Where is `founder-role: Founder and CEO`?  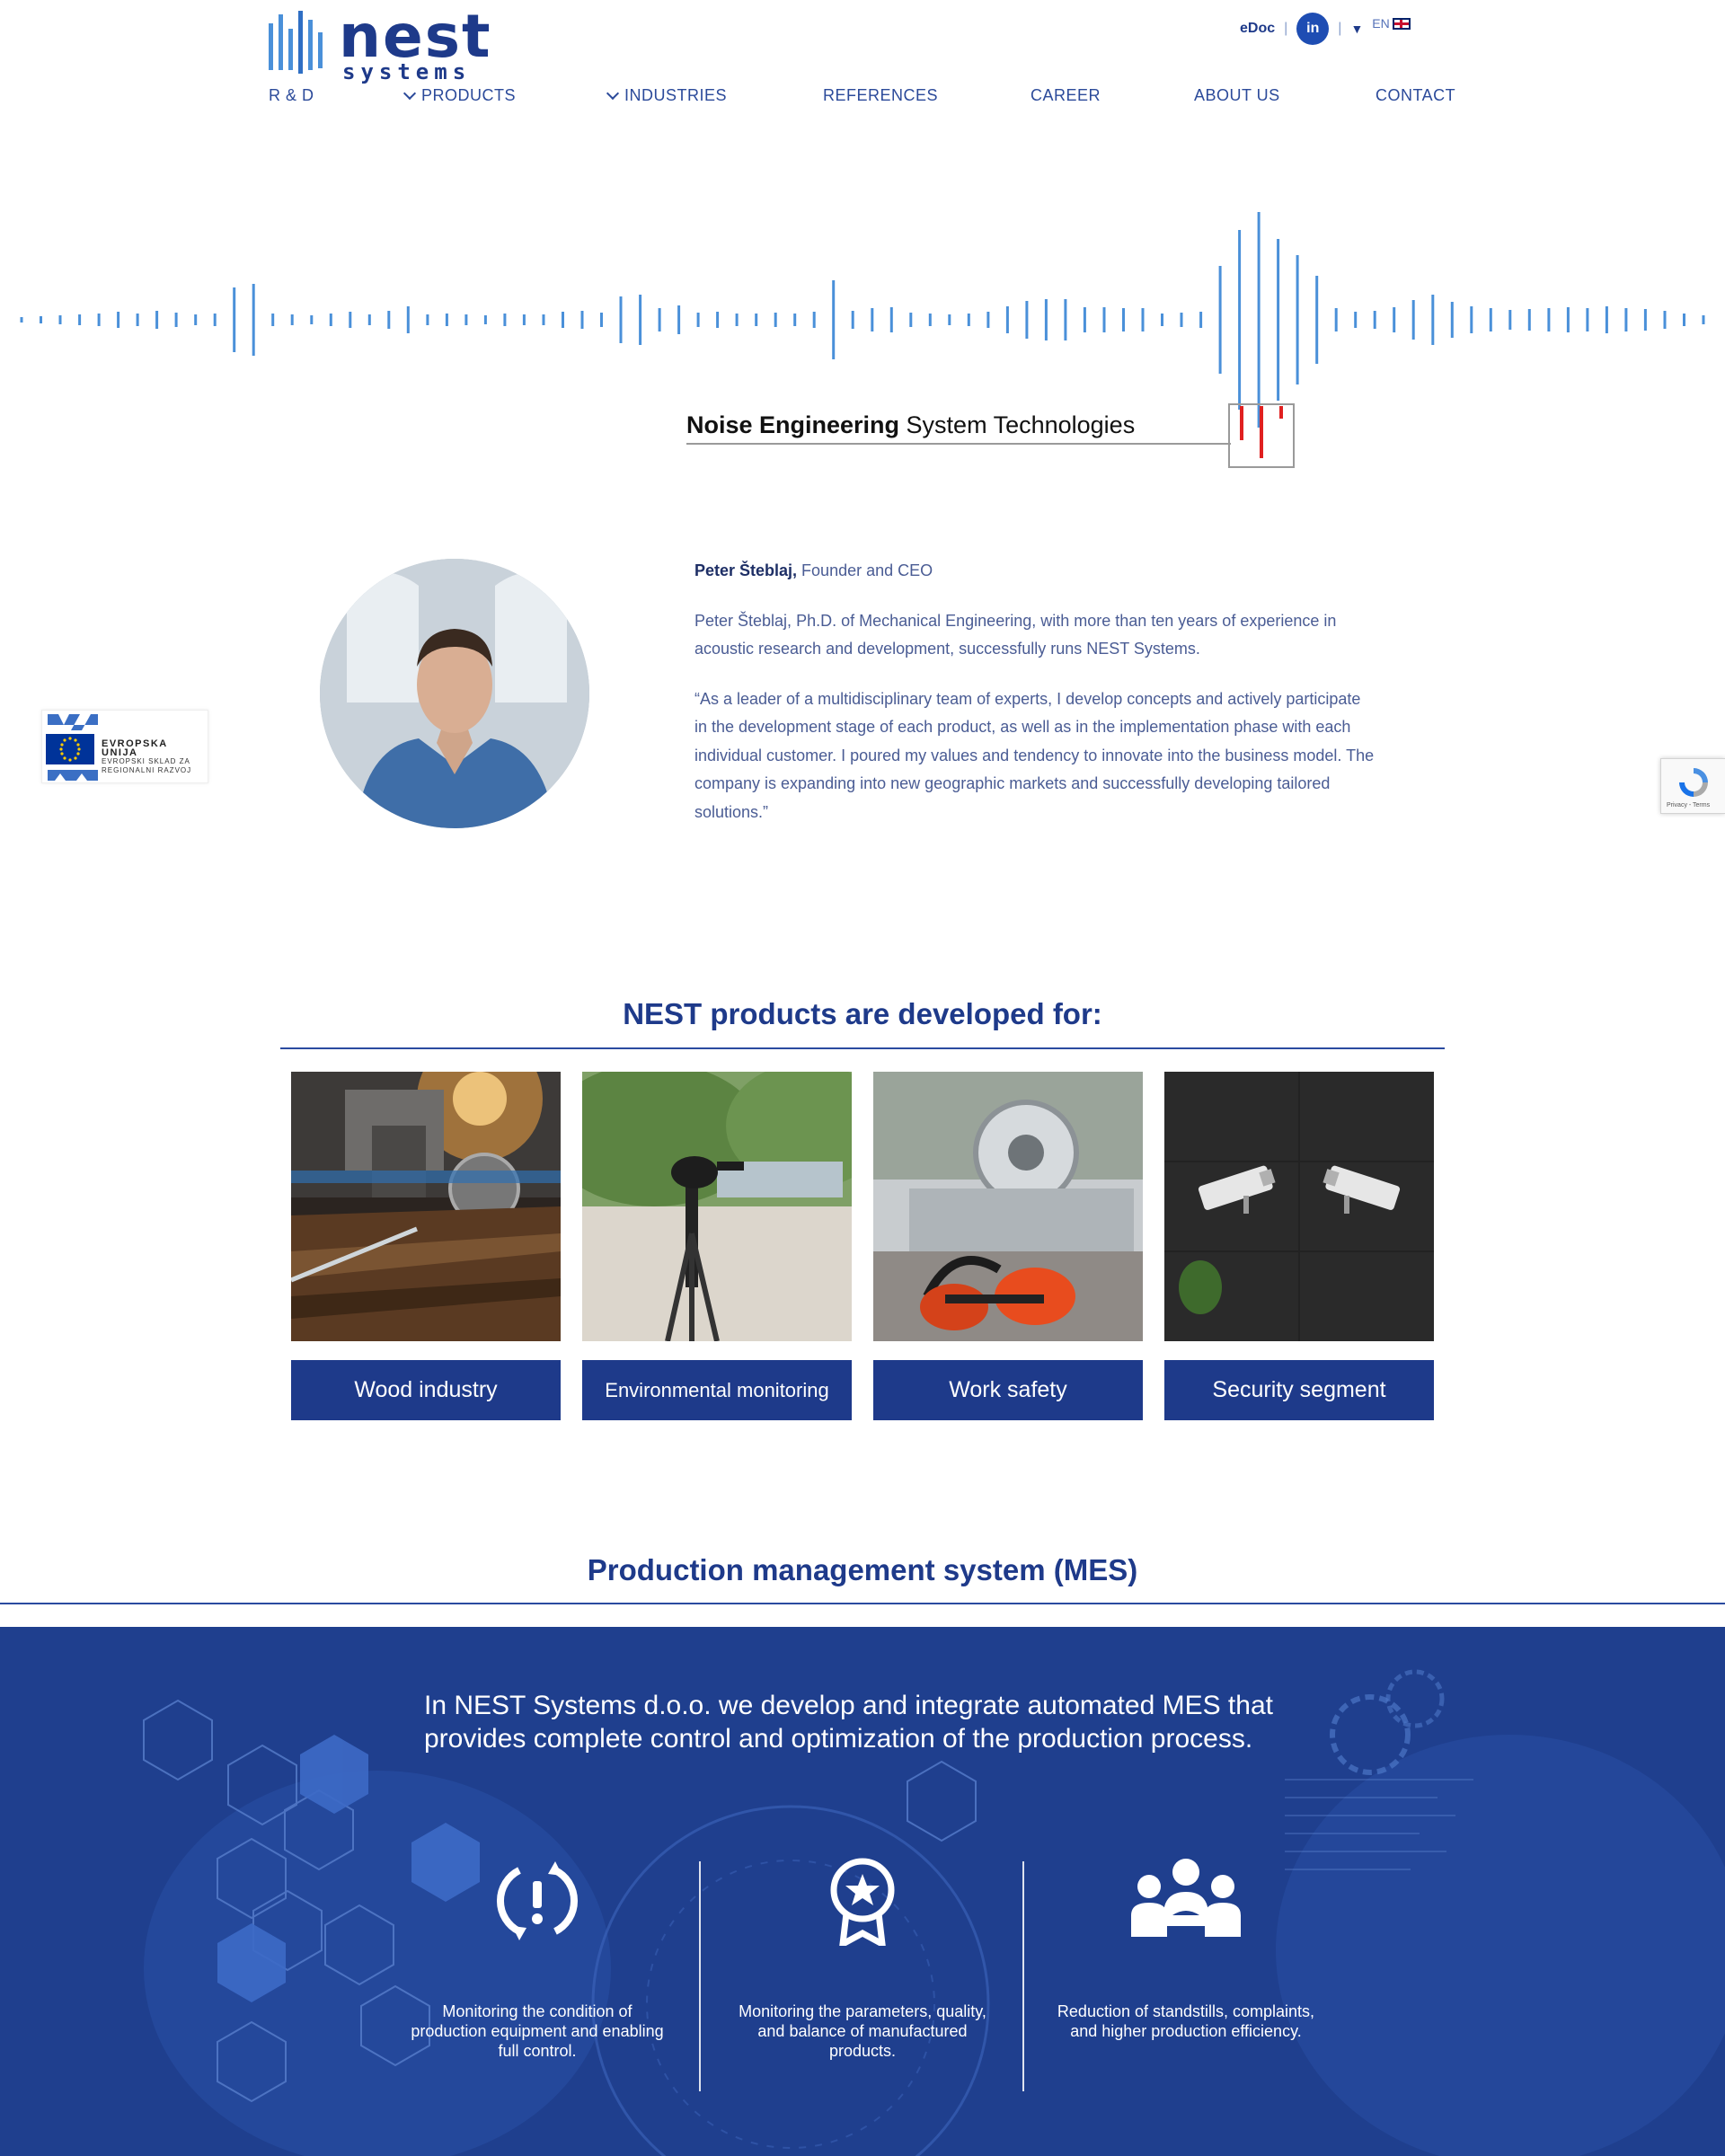
founder-role: Founder and CEO is located at coordinates (865, 570).